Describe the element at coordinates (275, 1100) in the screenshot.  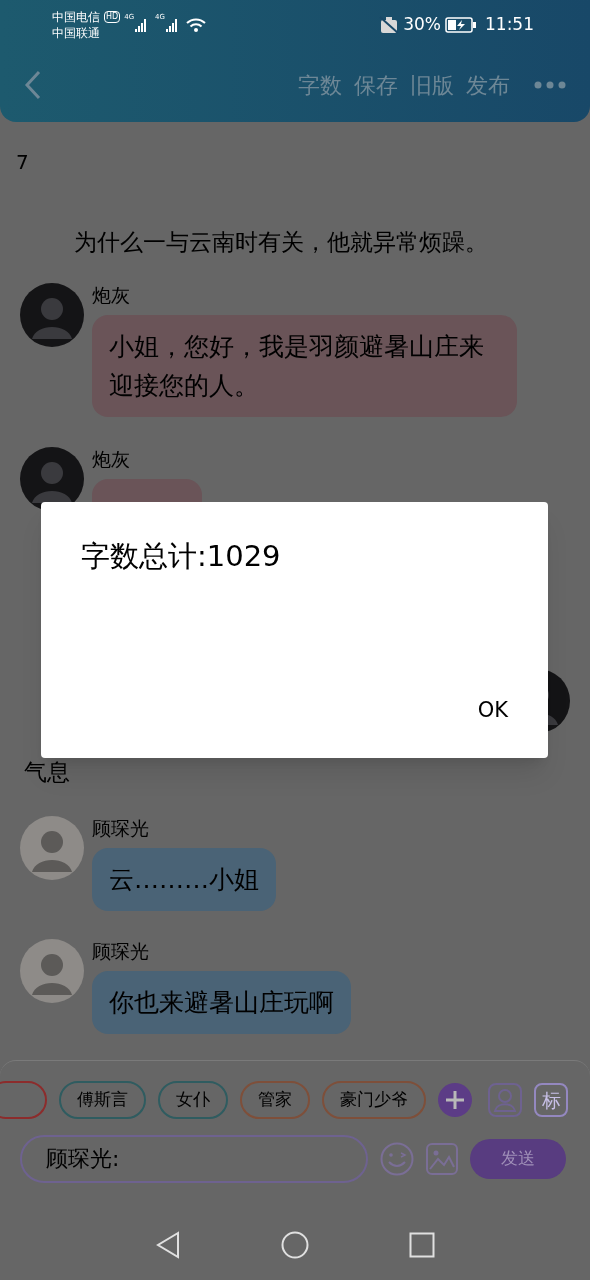
I see `role-chip: 管家` at that location.